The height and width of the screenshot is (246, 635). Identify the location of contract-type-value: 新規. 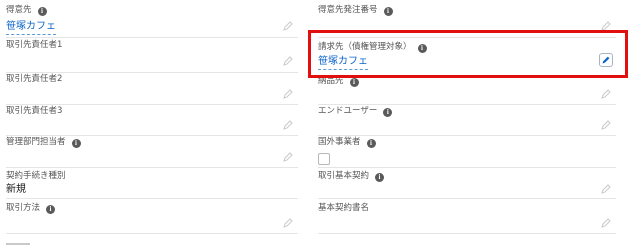
(16, 189).